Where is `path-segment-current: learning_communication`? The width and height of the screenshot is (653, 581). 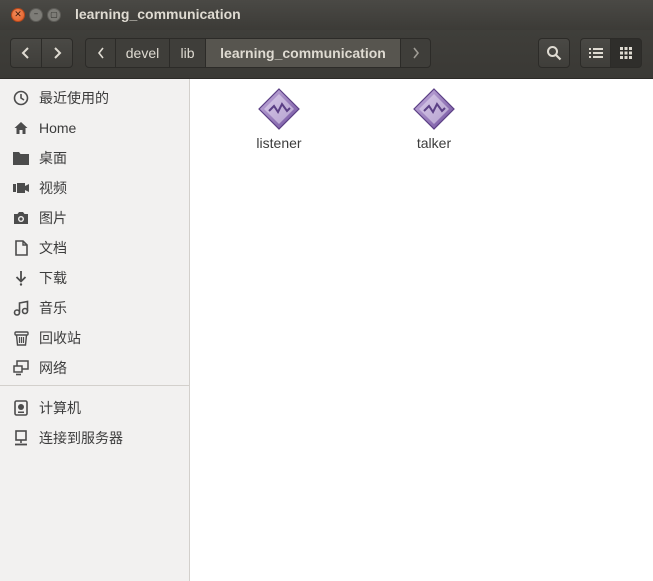
path-segment-current: learning_communication is located at coordinates (303, 53).